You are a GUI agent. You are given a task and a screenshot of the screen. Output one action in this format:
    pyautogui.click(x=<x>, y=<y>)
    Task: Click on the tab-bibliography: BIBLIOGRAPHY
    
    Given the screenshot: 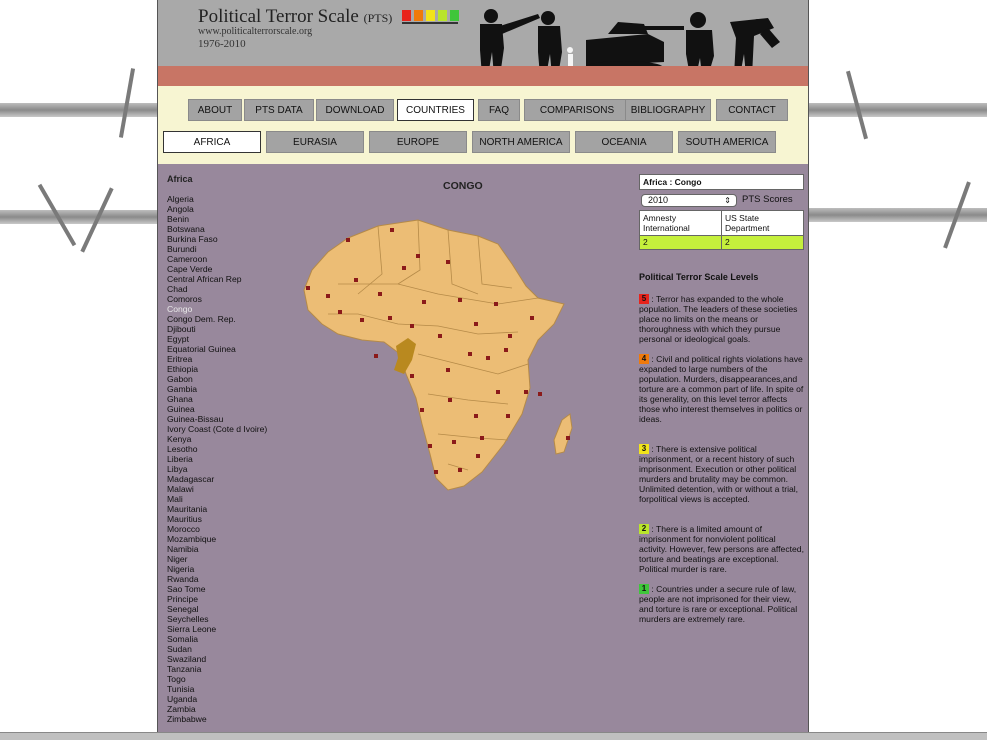 What is the action you would take?
    pyautogui.click(x=668, y=110)
    